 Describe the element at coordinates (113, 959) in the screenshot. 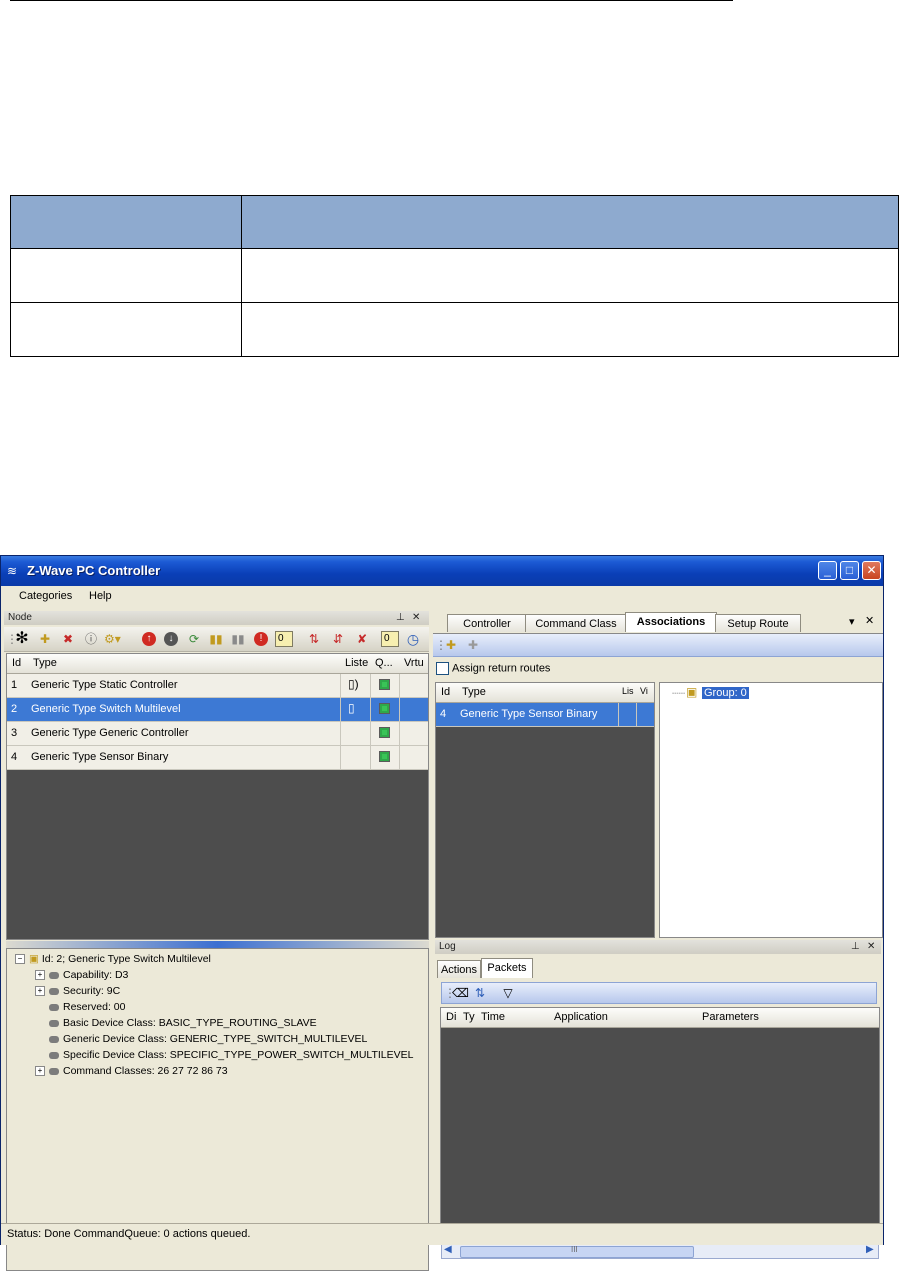

I see `tree-root: − ▣ Id: 2; Generic Type Switch Multilevel` at that location.